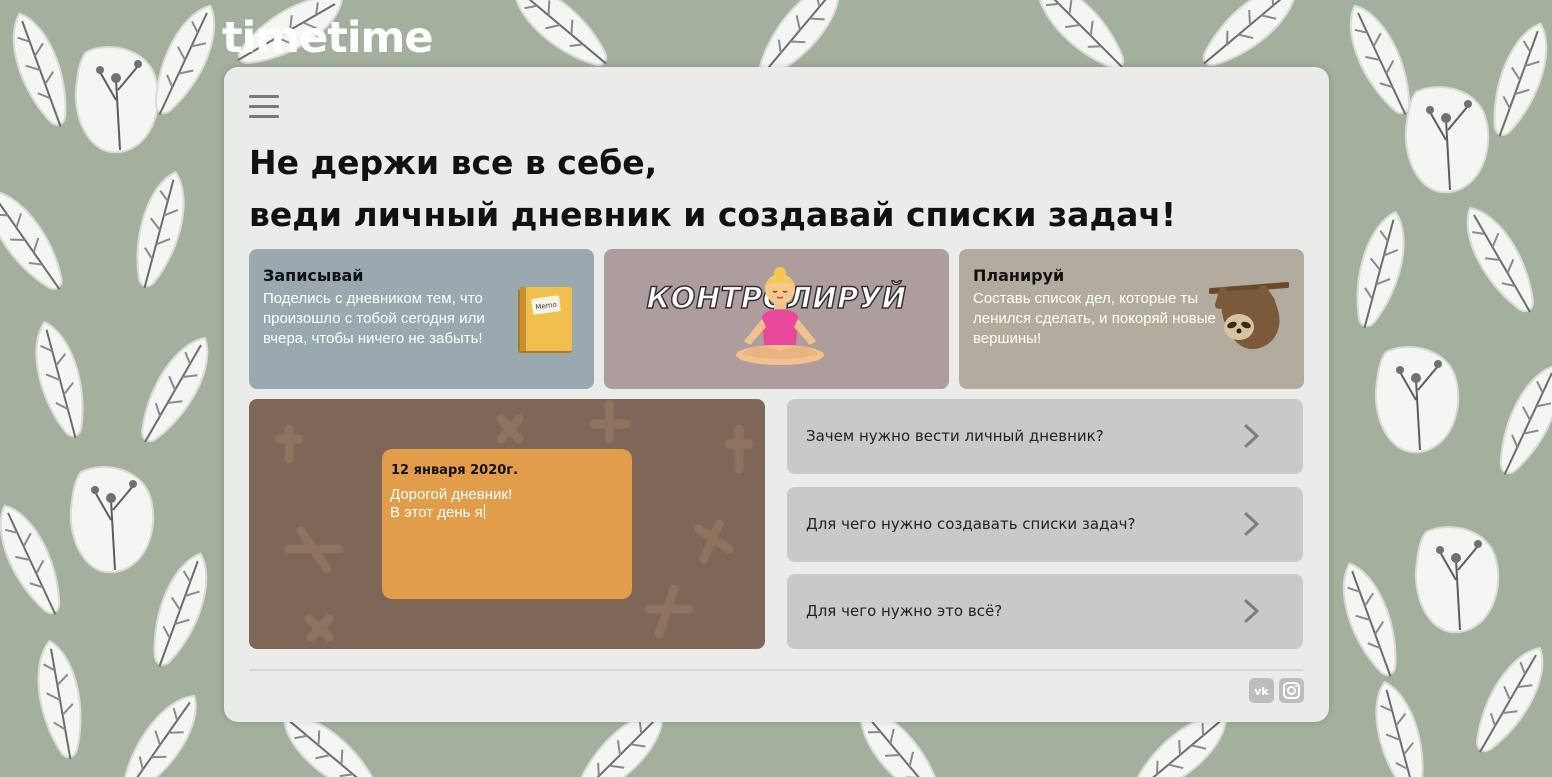 This screenshot has width=1552, height=777. I want to click on faq-label: Для чего нужно создавать списки задач?, so click(971, 524).